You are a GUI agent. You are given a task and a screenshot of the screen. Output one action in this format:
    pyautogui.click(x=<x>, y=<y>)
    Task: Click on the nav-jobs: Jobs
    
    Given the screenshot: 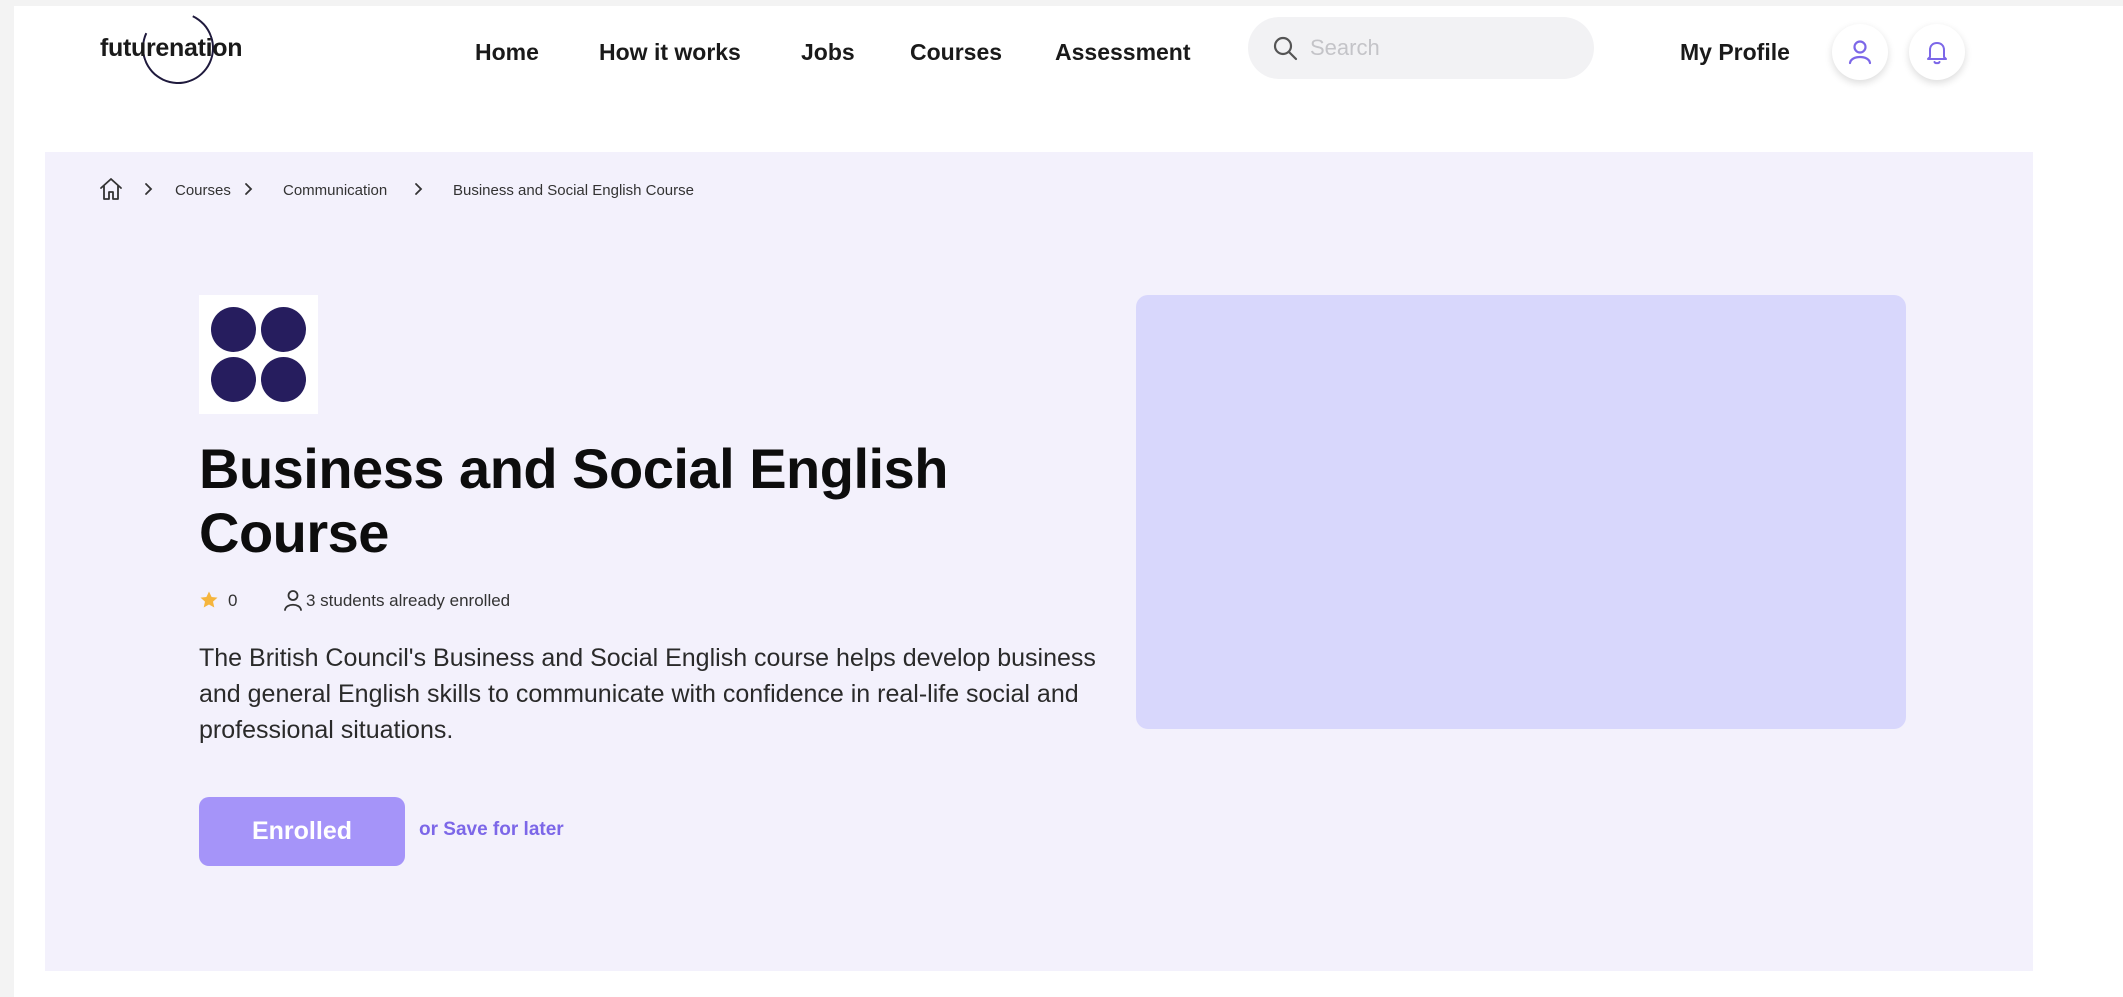 What is the action you would take?
    pyautogui.click(x=828, y=52)
    